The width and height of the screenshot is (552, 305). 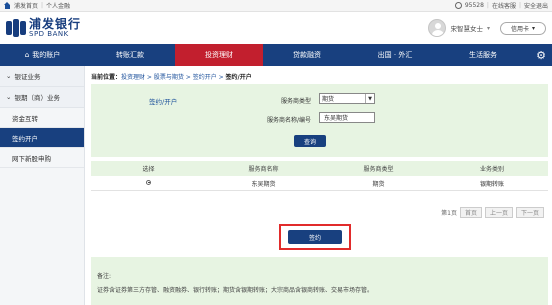 What do you see at coordinates (319, 73) in the screenshot?
I see `breadcrumb: 当前位置：投资理财 > 股票与期货 > 签约开户 > 签约/开户` at bounding box center [319, 73].